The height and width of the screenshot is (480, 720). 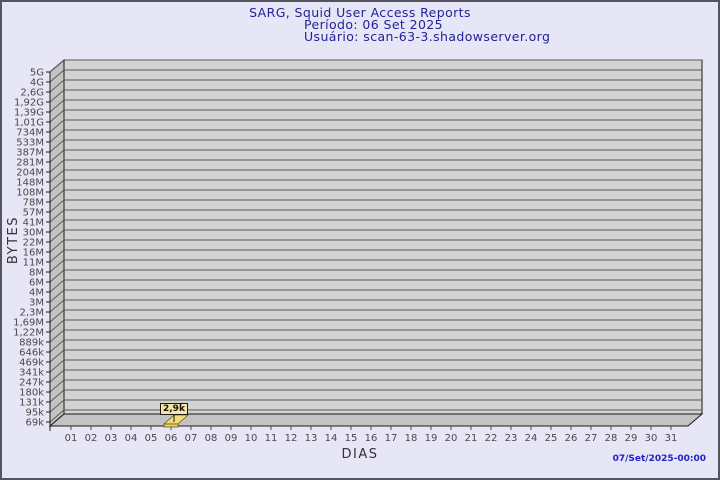 I want to click on x-tick-label: 02, so click(x=91, y=438).